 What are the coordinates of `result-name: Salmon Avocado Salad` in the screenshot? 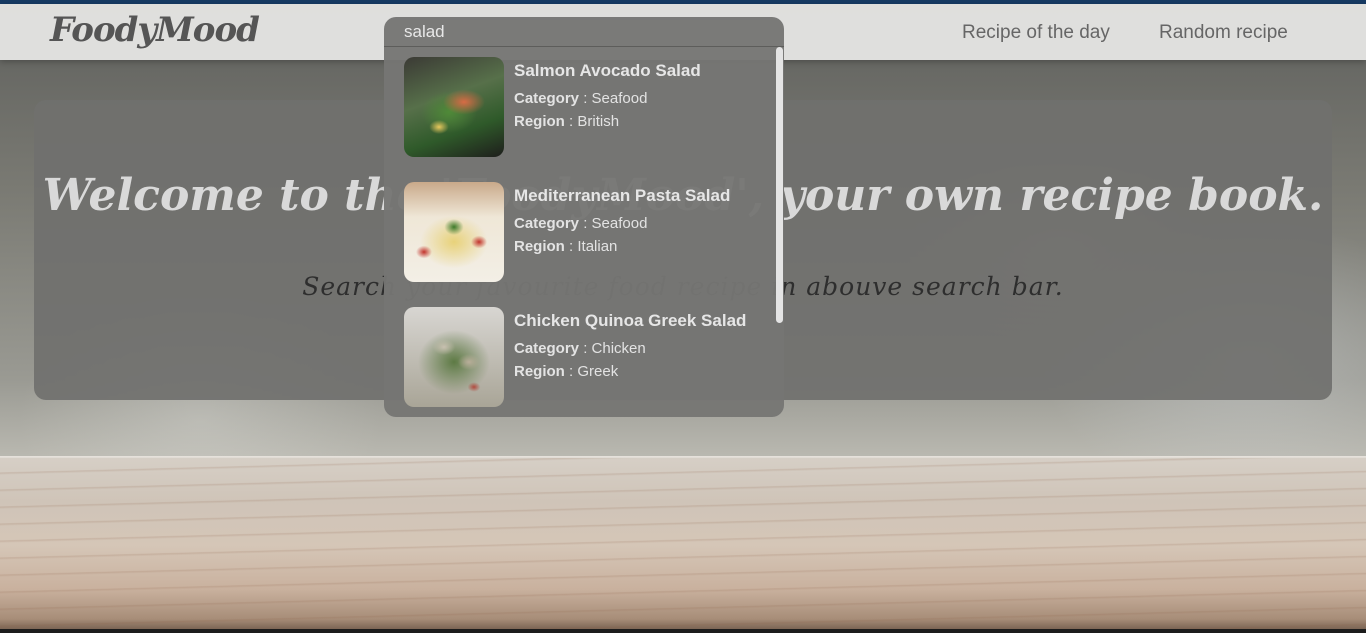 It's located at (607, 71).